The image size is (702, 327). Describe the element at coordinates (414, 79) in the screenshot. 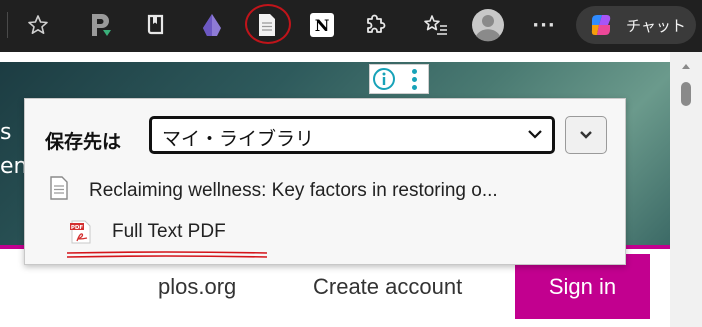

I see `kebab-menu-icon` at that location.